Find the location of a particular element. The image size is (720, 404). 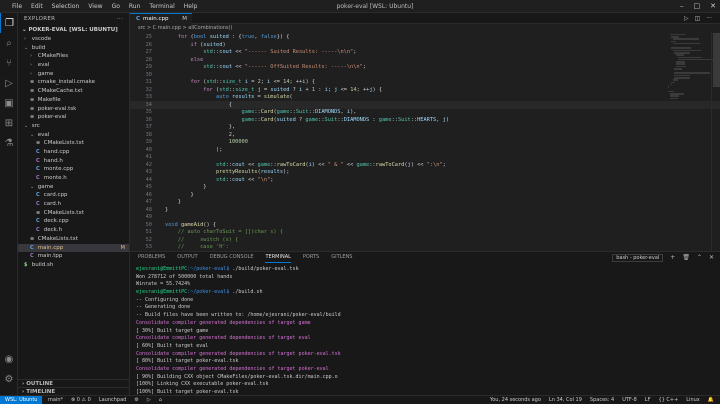

status-right-item: LF is located at coordinates (648, 400).